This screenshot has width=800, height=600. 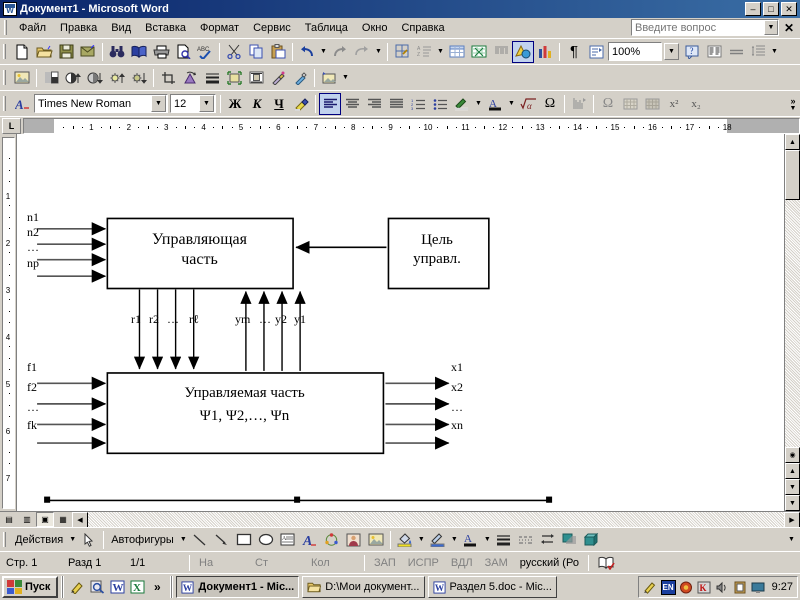 What do you see at coordinates (66, 52) in the screenshot?
I see `save-icon` at bounding box center [66, 52].